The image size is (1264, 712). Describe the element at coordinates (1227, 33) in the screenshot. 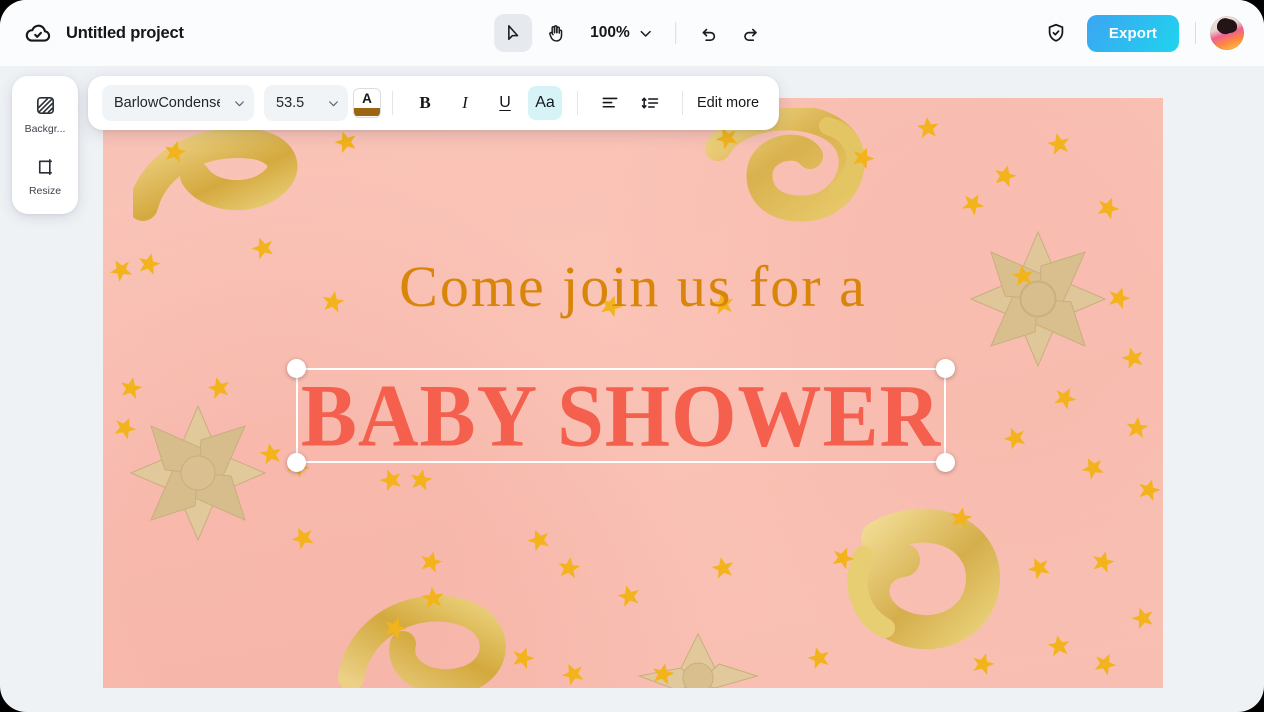

I see `avatar` at that location.